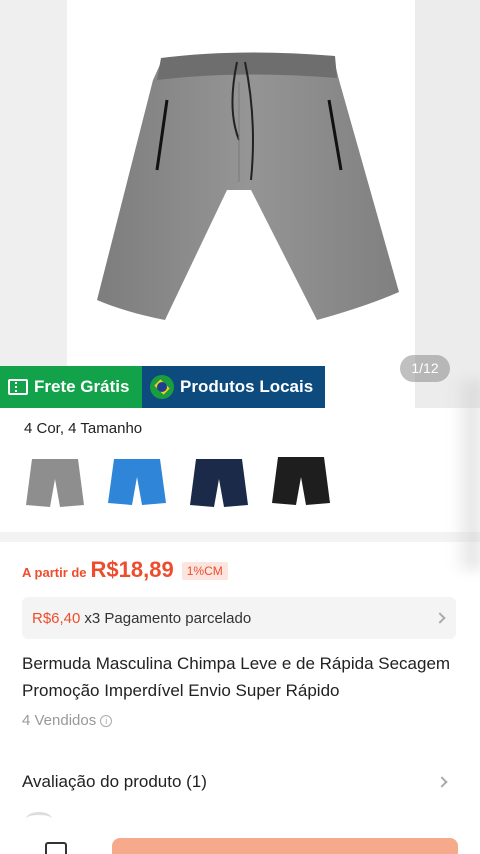 The height and width of the screenshot is (854, 480). I want to click on shorts-gray-icon, so click(55, 483).